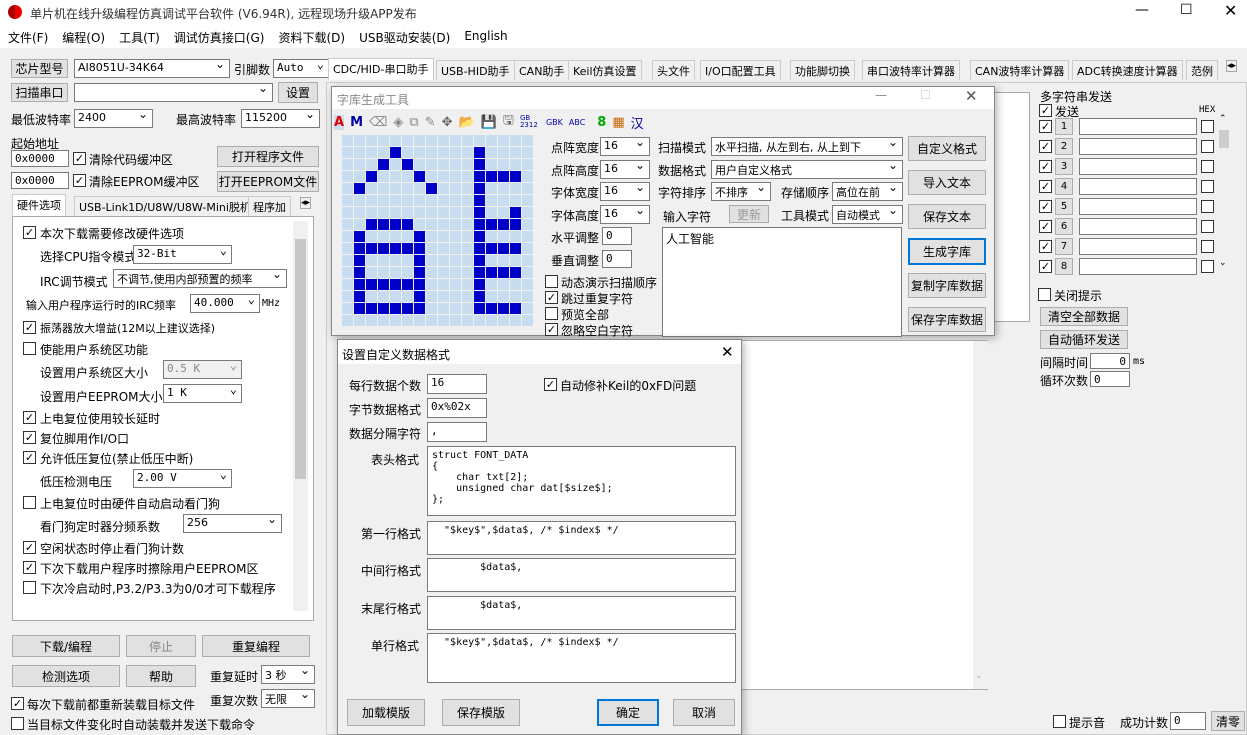 This screenshot has width=1247, height=735. Describe the element at coordinates (1064, 266) in the screenshot. I see `send-row-button: 8` at that location.